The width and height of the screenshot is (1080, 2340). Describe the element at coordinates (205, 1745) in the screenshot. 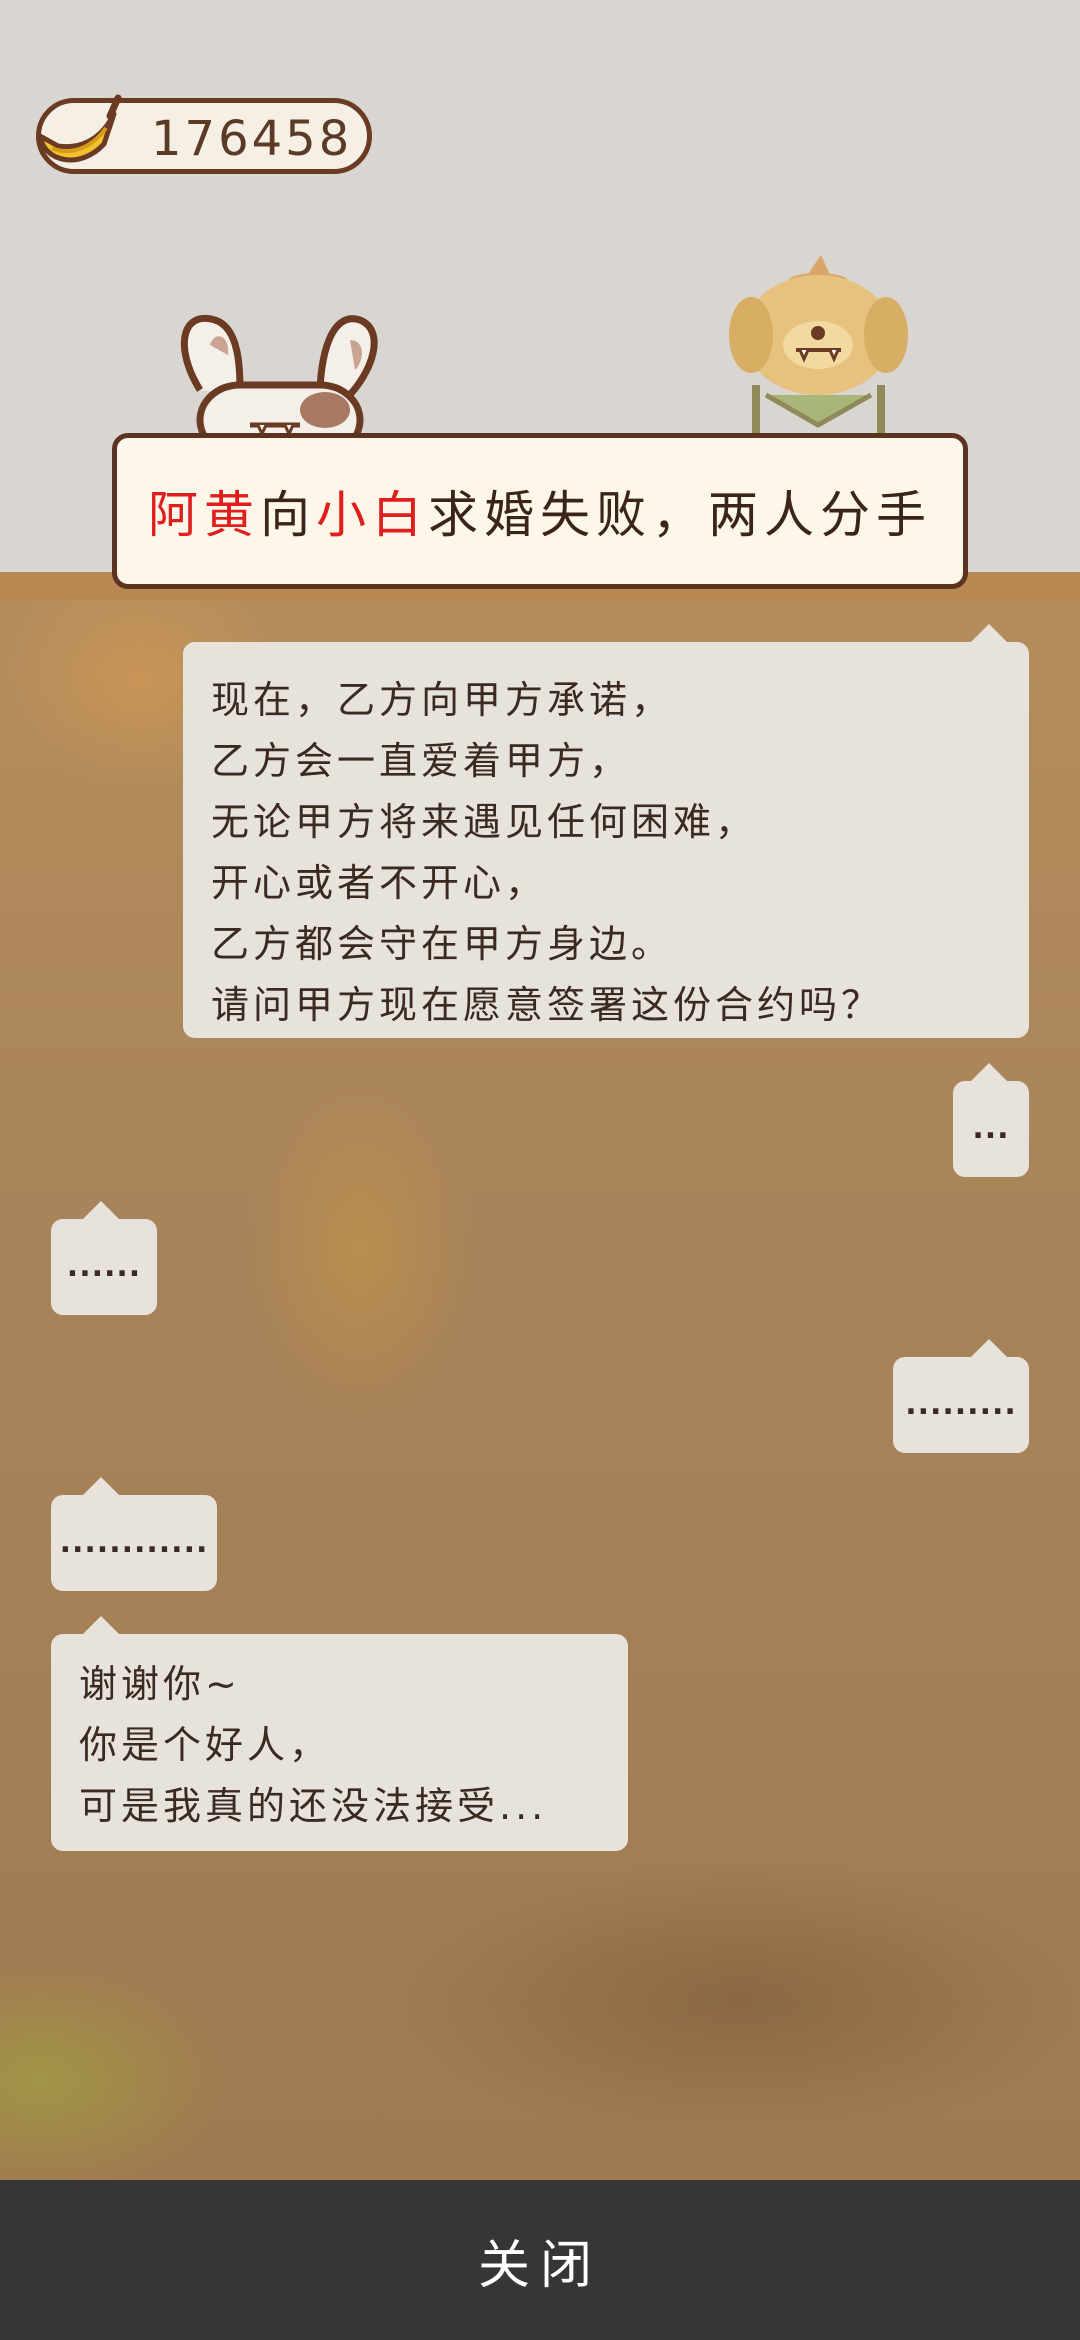

I see `message-line: 你是个好人，` at that location.